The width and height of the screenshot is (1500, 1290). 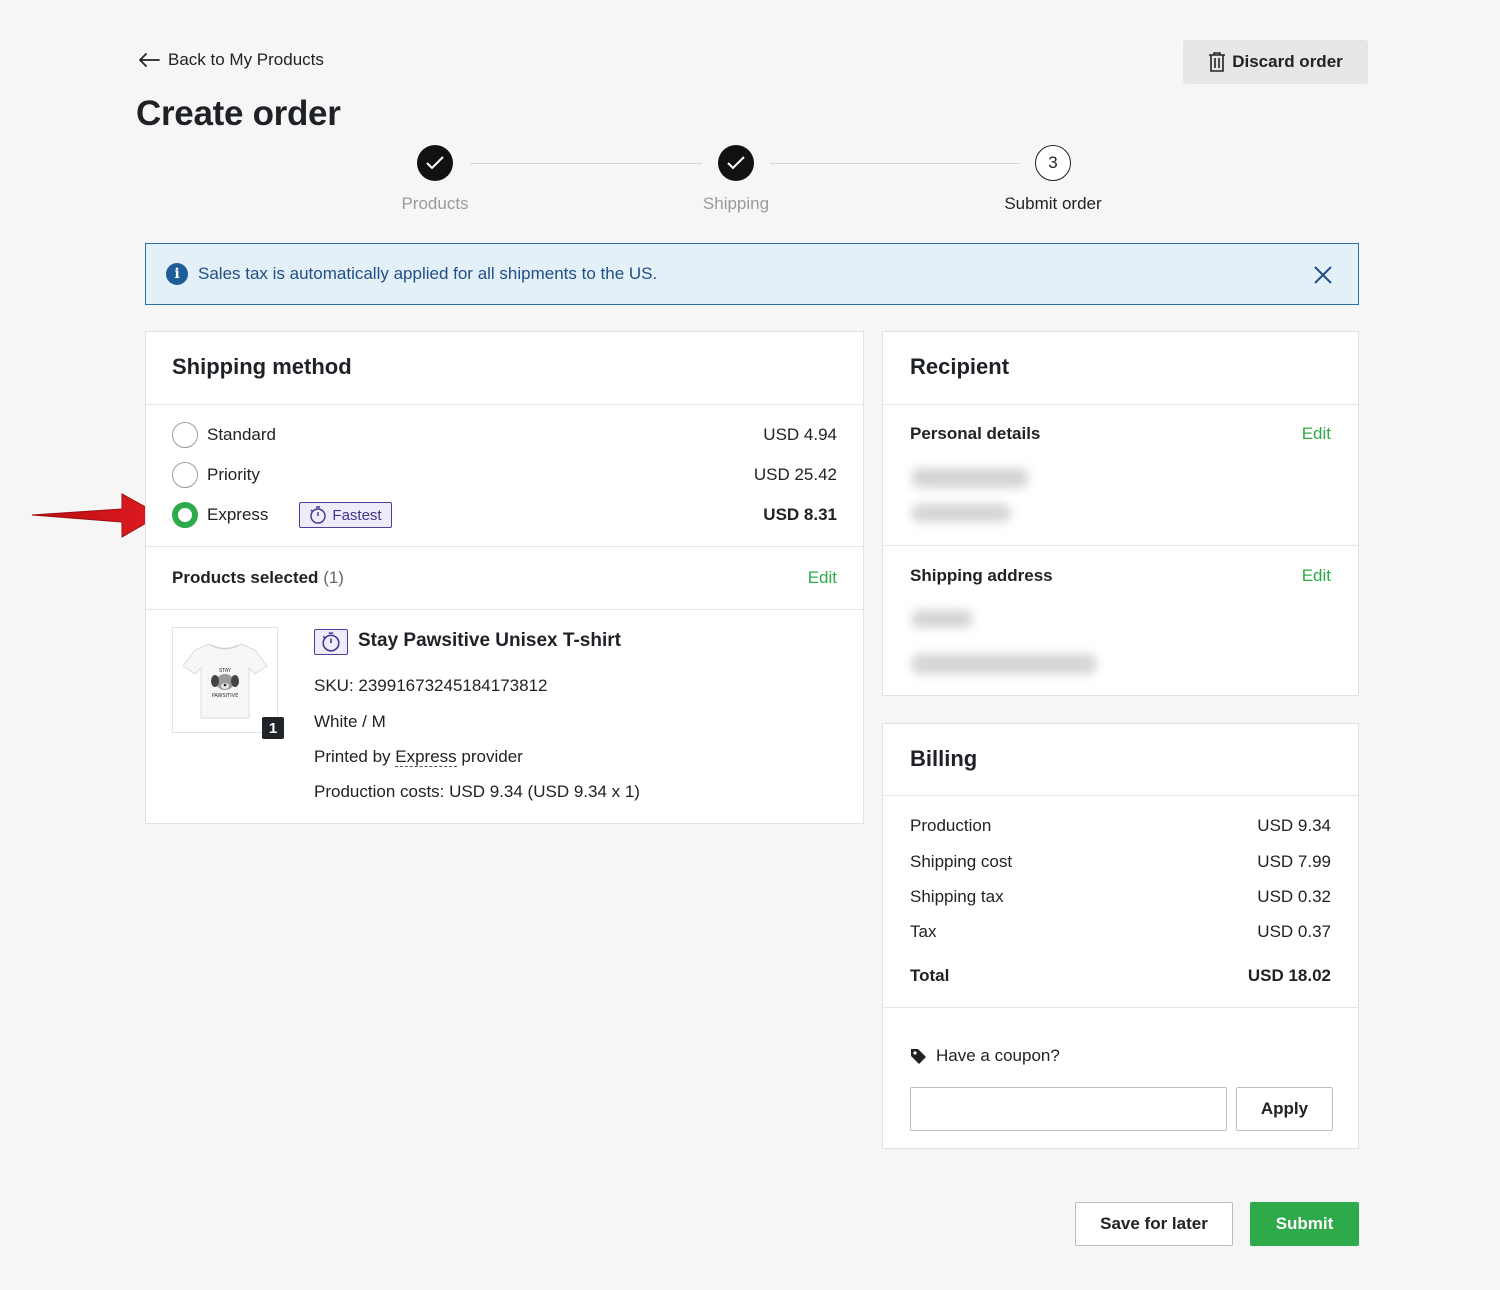 What do you see at coordinates (1053, 203) in the screenshot?
I see `step-submit-label: Submit order` at bounding box center [1053, 203].